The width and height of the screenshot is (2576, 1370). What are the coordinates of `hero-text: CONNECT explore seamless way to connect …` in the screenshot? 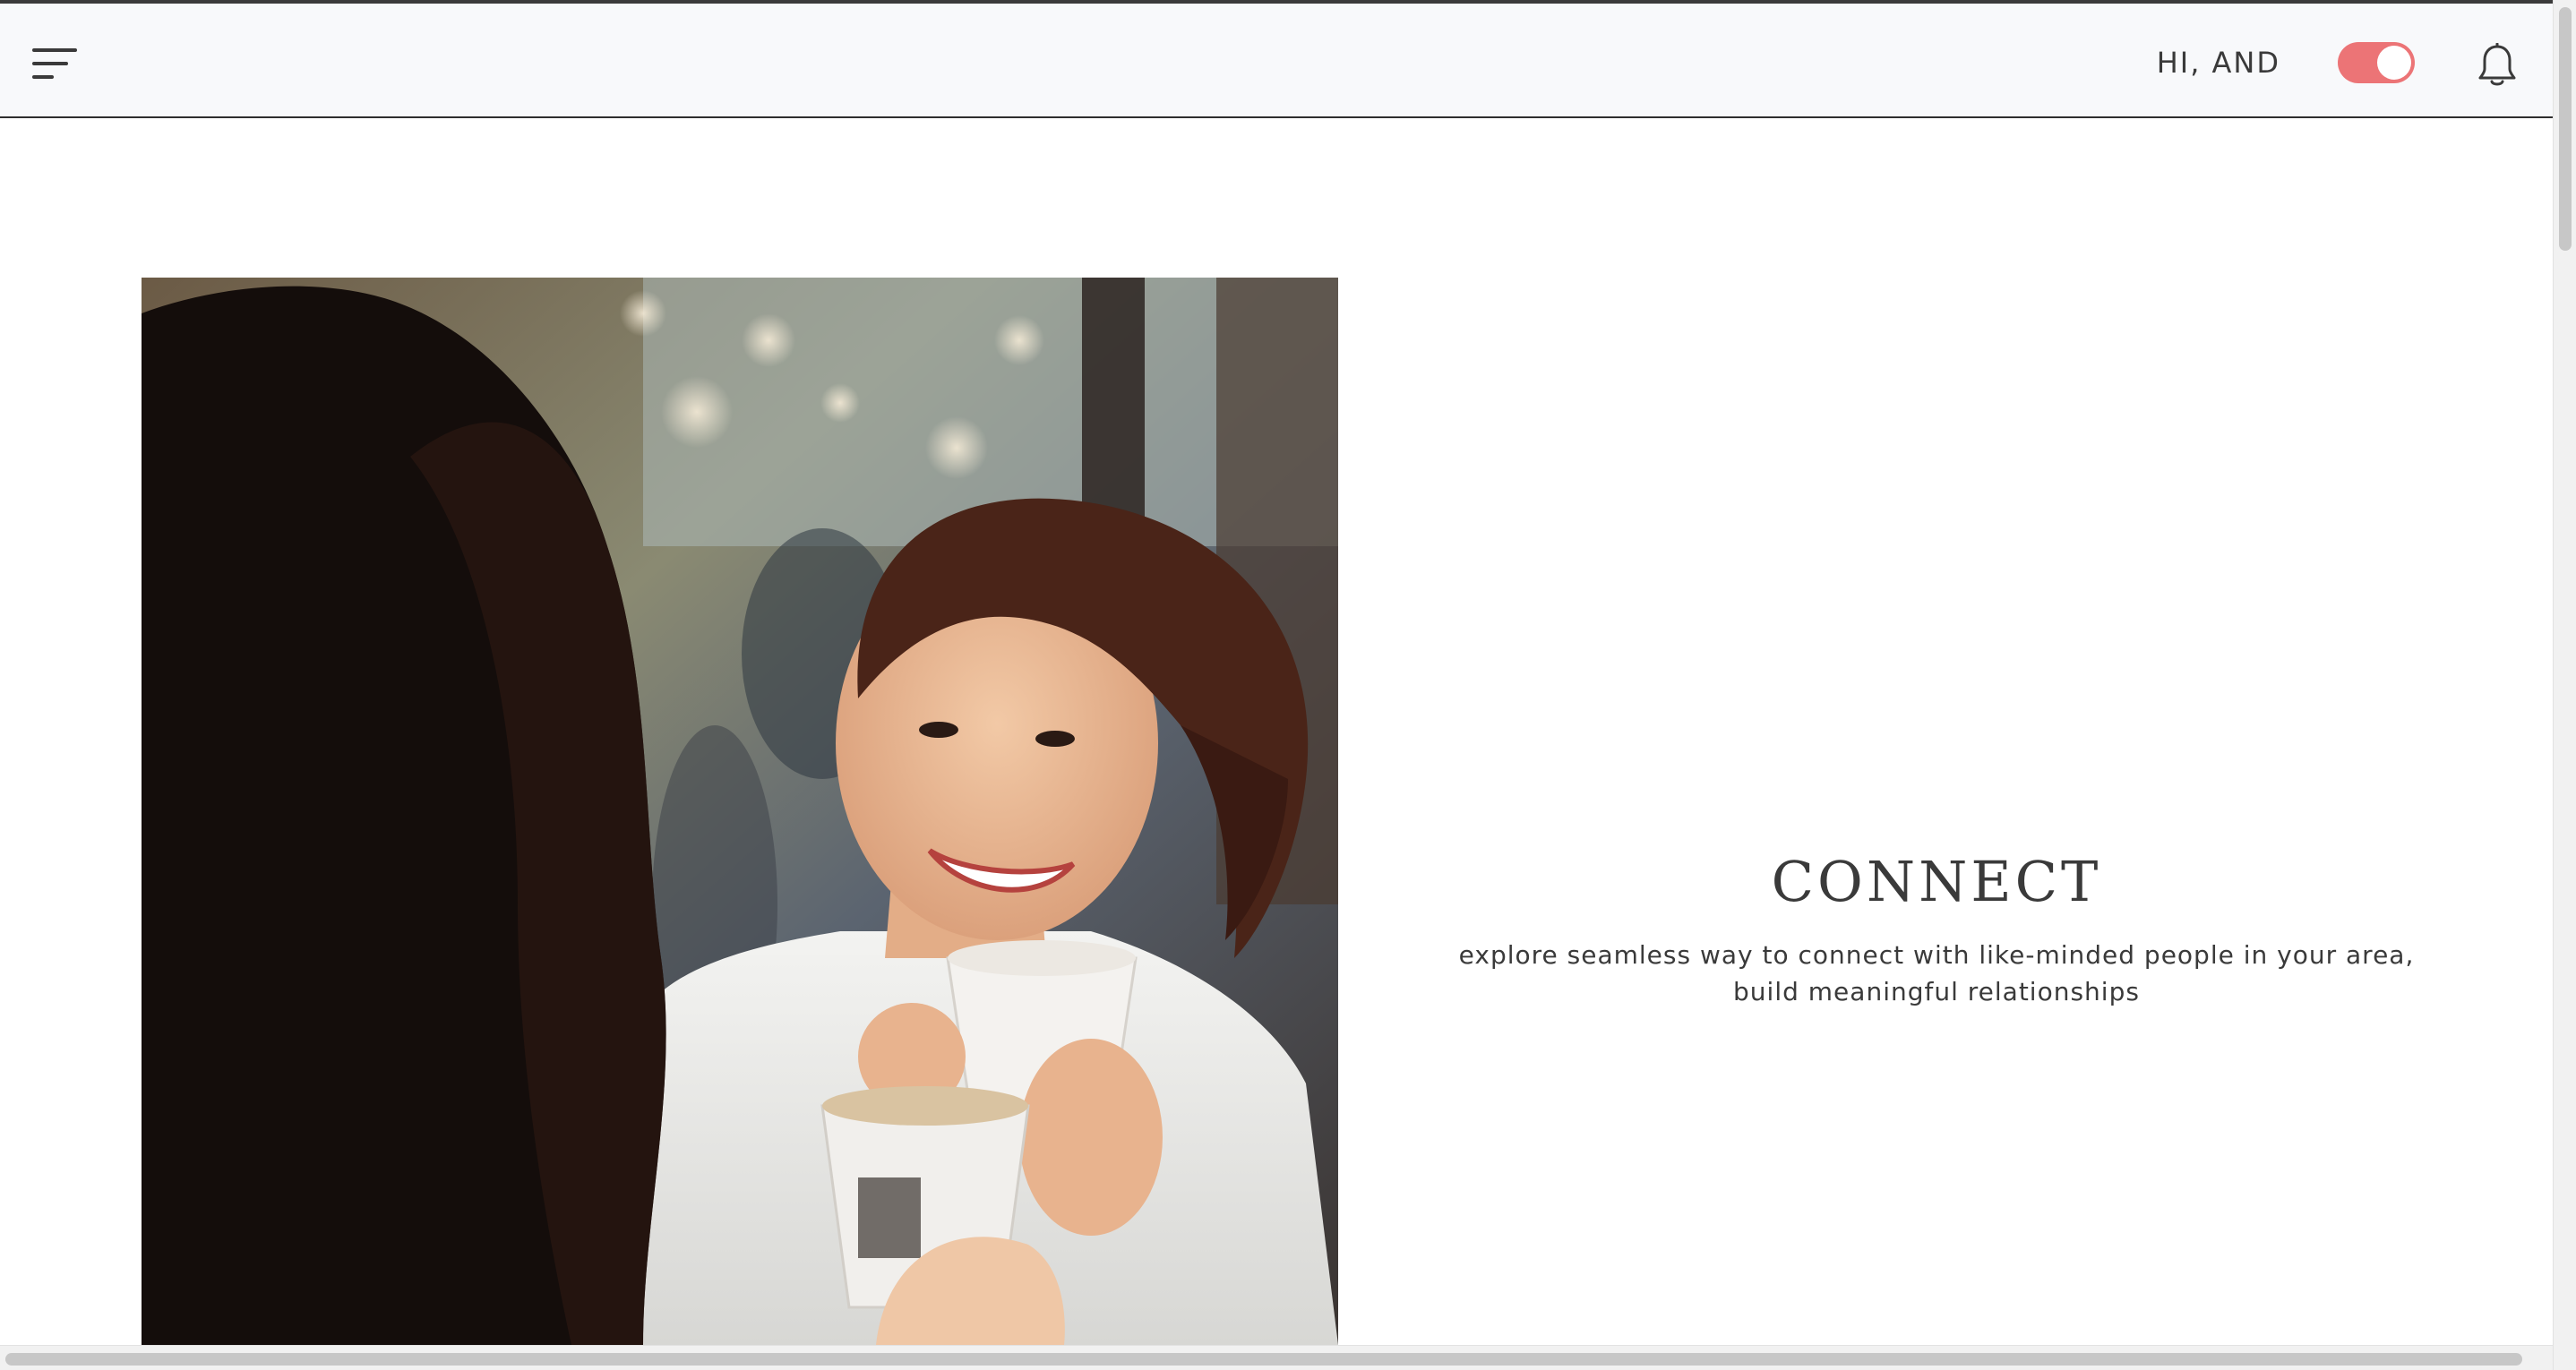 It's located at (1936, 926).